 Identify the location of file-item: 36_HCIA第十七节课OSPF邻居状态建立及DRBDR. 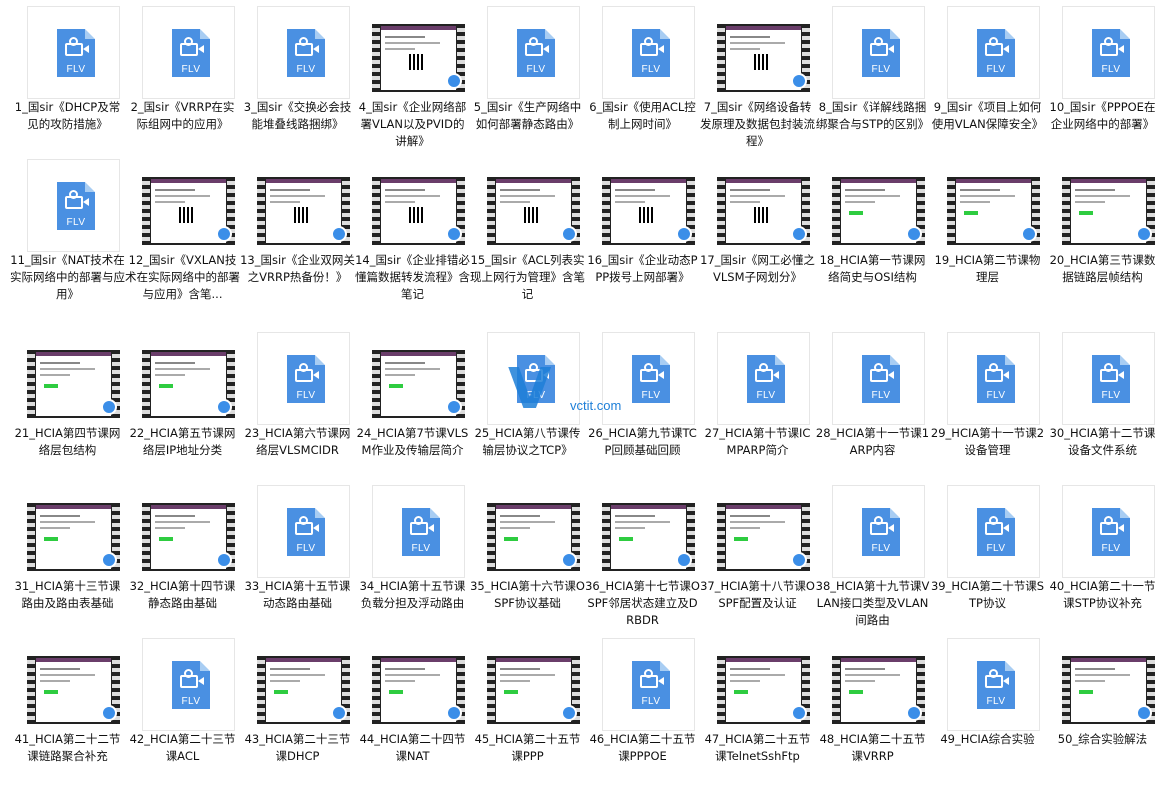
(642, 559).